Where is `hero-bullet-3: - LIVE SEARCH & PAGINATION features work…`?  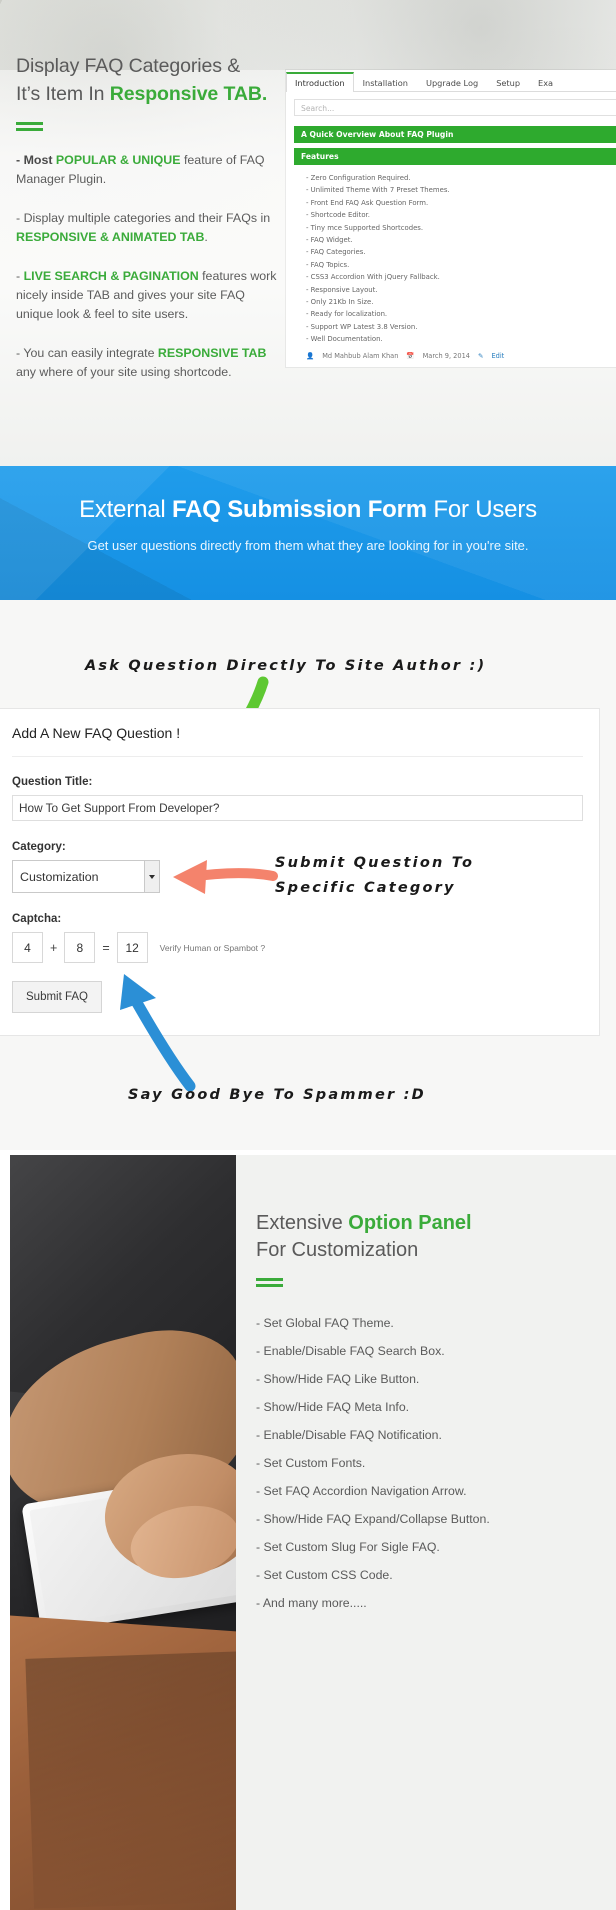
hero-bullet-3: - LIVE SEARCH & PAGINATION features work… is located at coordinates (146, 295).